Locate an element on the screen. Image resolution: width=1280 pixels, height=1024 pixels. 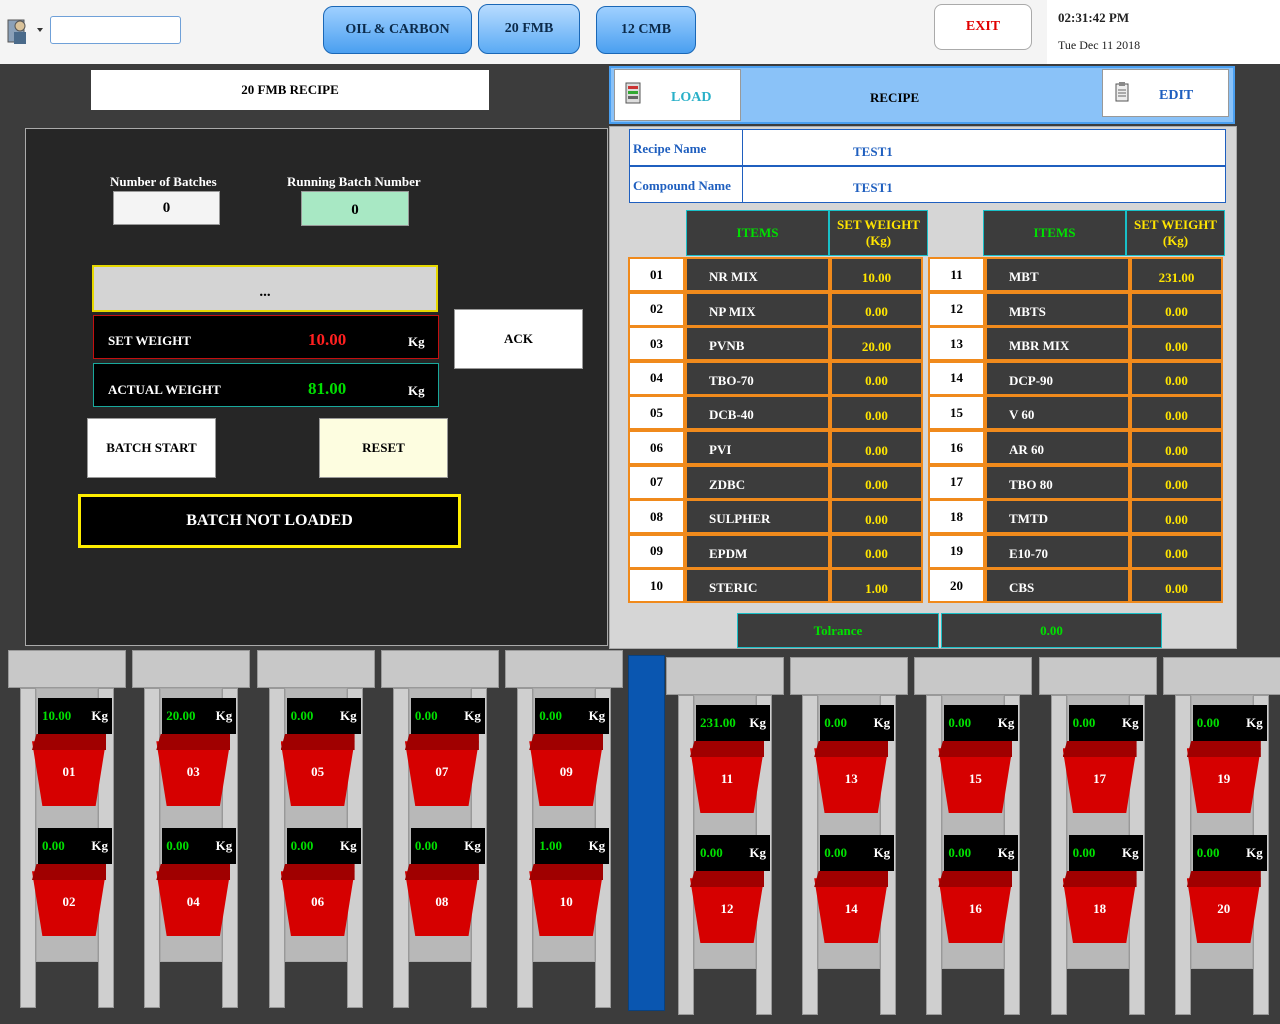
hopper-bin: 11 is located at coordinates (727, 777).